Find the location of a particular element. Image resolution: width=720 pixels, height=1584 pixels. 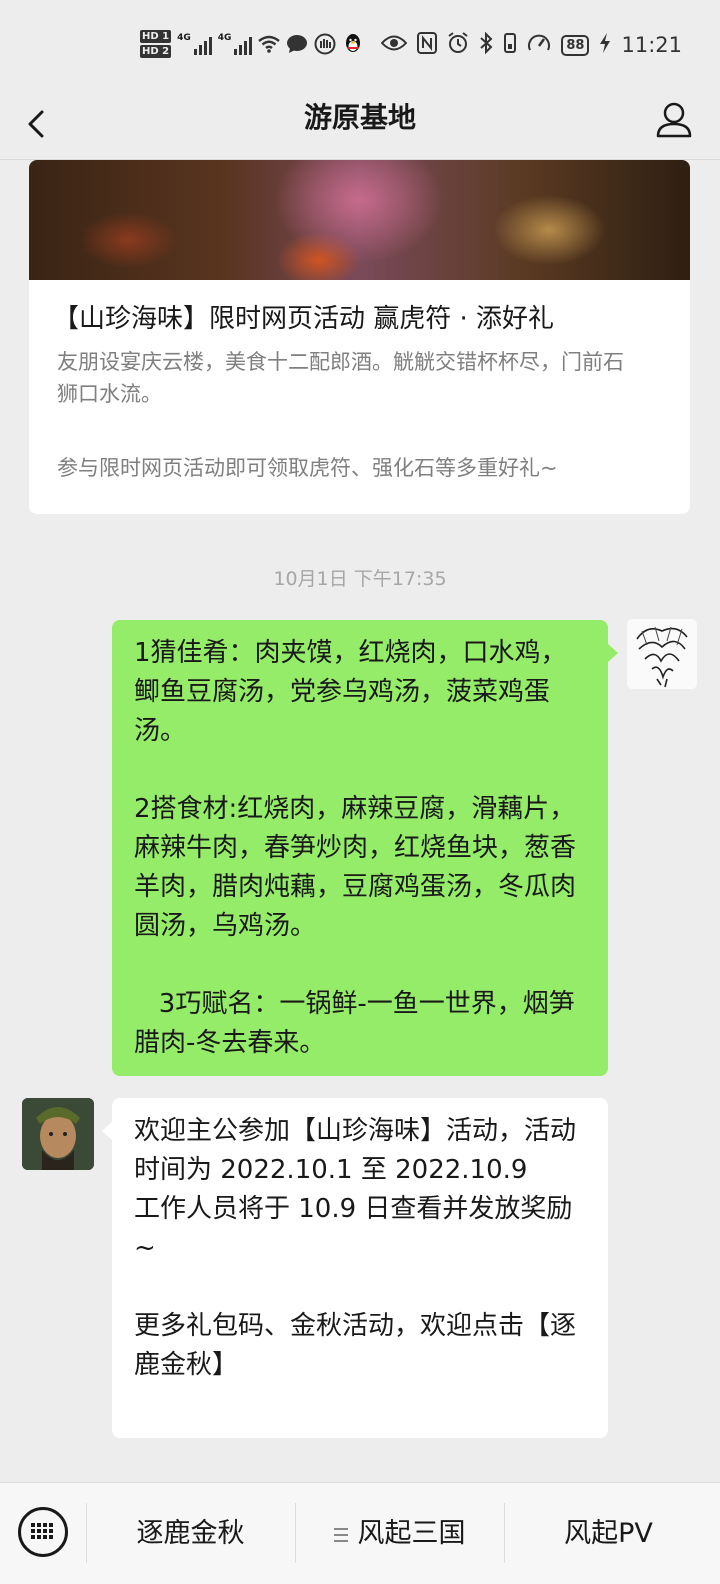

article-title: 【山珍海味】限时网页活动 赢虎符 · 添好礼 is located at coordinates (304, 319).